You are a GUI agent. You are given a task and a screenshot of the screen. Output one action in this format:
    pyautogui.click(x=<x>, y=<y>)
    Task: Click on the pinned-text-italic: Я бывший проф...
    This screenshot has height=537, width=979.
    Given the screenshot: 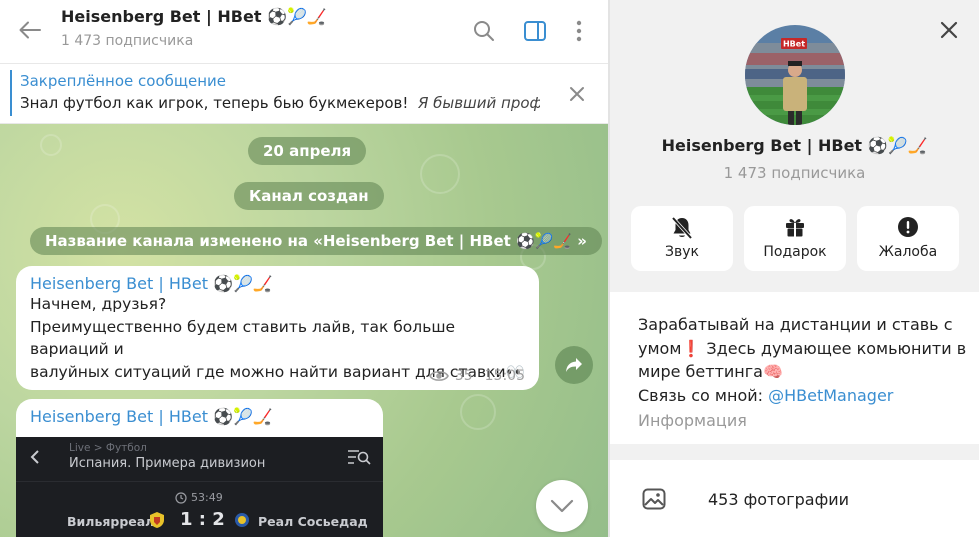 What is the action you would take?
    pyautogui.click(x=478, y=103)
    